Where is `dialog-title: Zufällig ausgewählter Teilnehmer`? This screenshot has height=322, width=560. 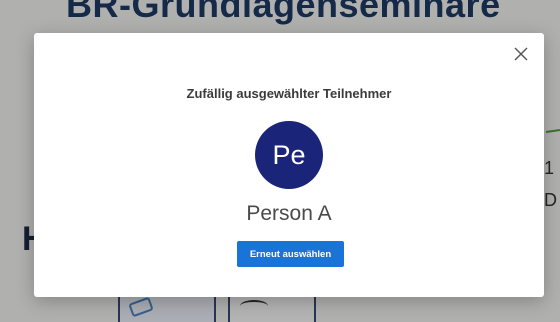 dialog-title: Zufällig ausgewählter Teilnehmer is located at coordinates (289, 93).